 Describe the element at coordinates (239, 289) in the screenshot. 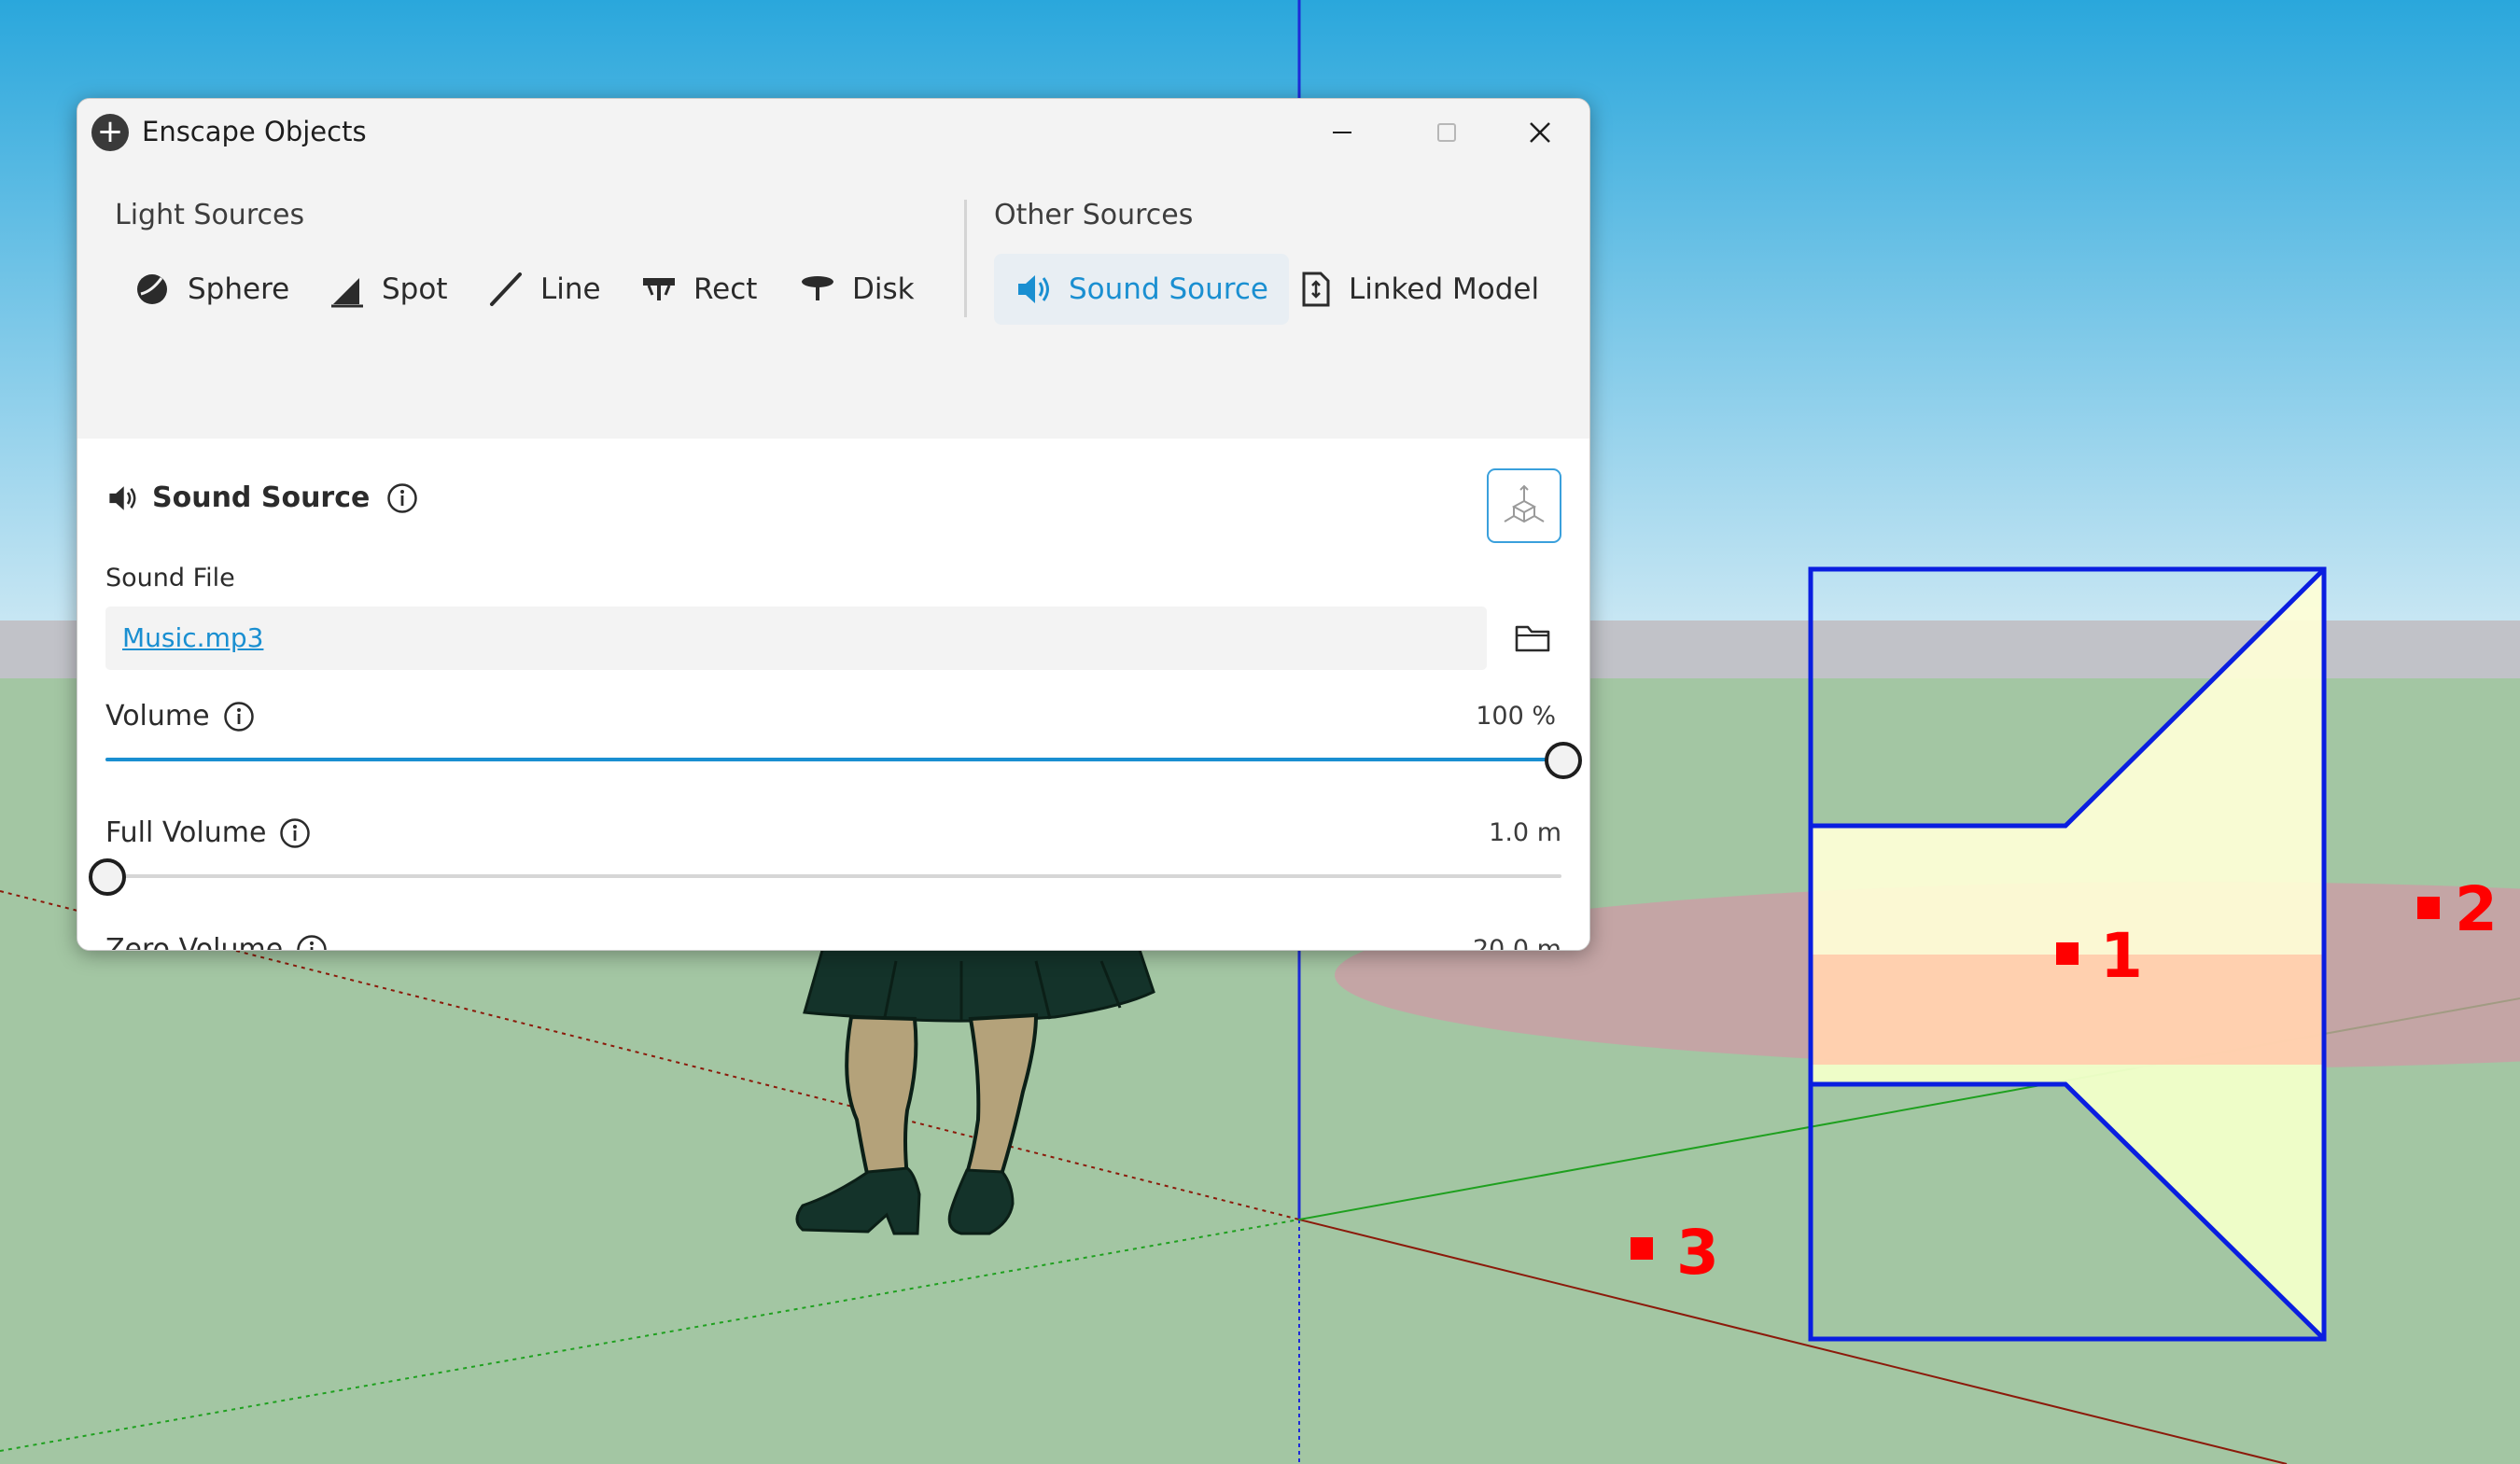

I see `sphere-label: Sphere` at that location.